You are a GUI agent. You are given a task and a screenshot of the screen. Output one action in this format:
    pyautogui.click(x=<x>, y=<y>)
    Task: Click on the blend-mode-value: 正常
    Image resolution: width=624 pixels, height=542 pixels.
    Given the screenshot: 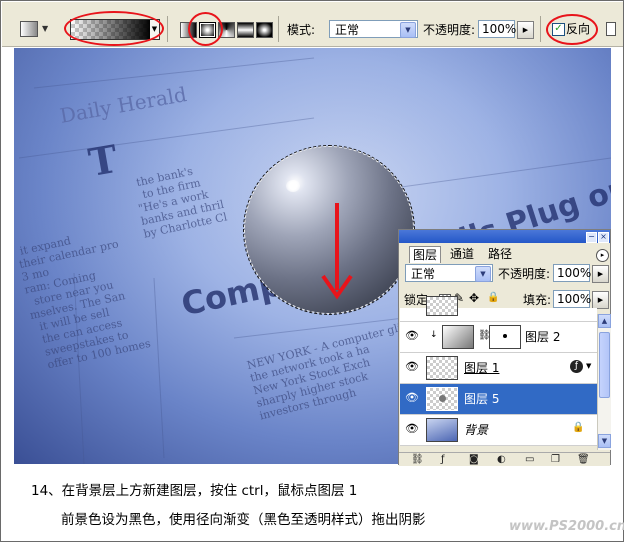 What is the action you would take?
    pyautogui.click(x=423, y=274)
    